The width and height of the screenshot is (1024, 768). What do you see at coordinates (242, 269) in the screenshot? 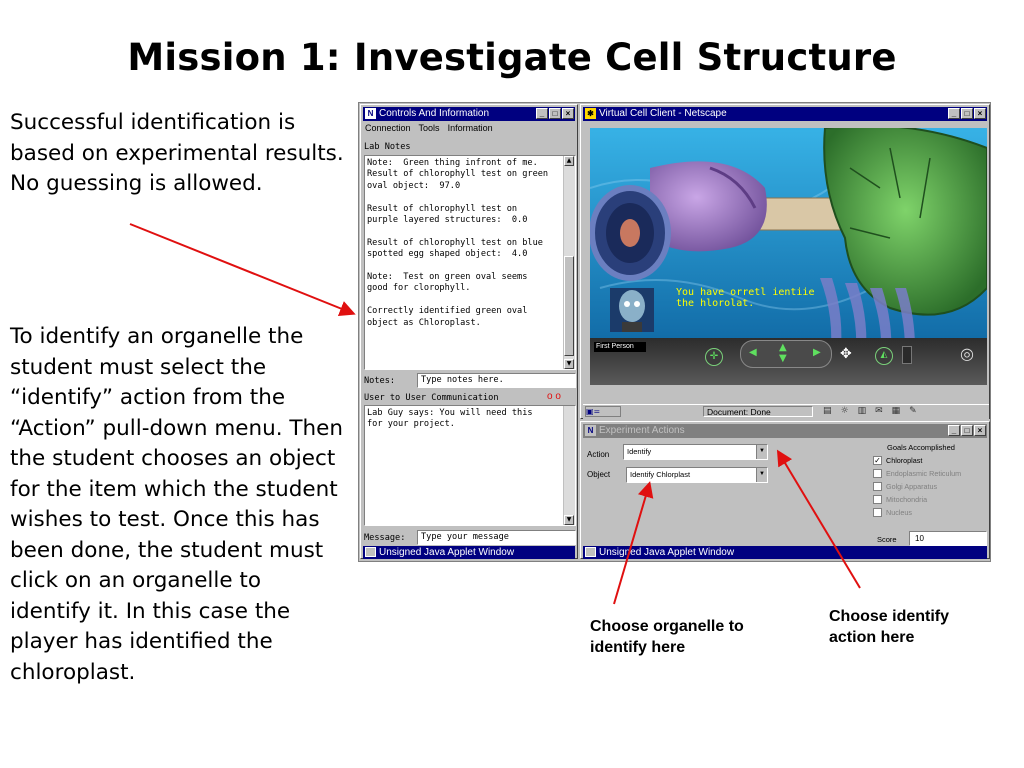
I see `arrow-to-lab-notes` at bounding box center [242, 269].